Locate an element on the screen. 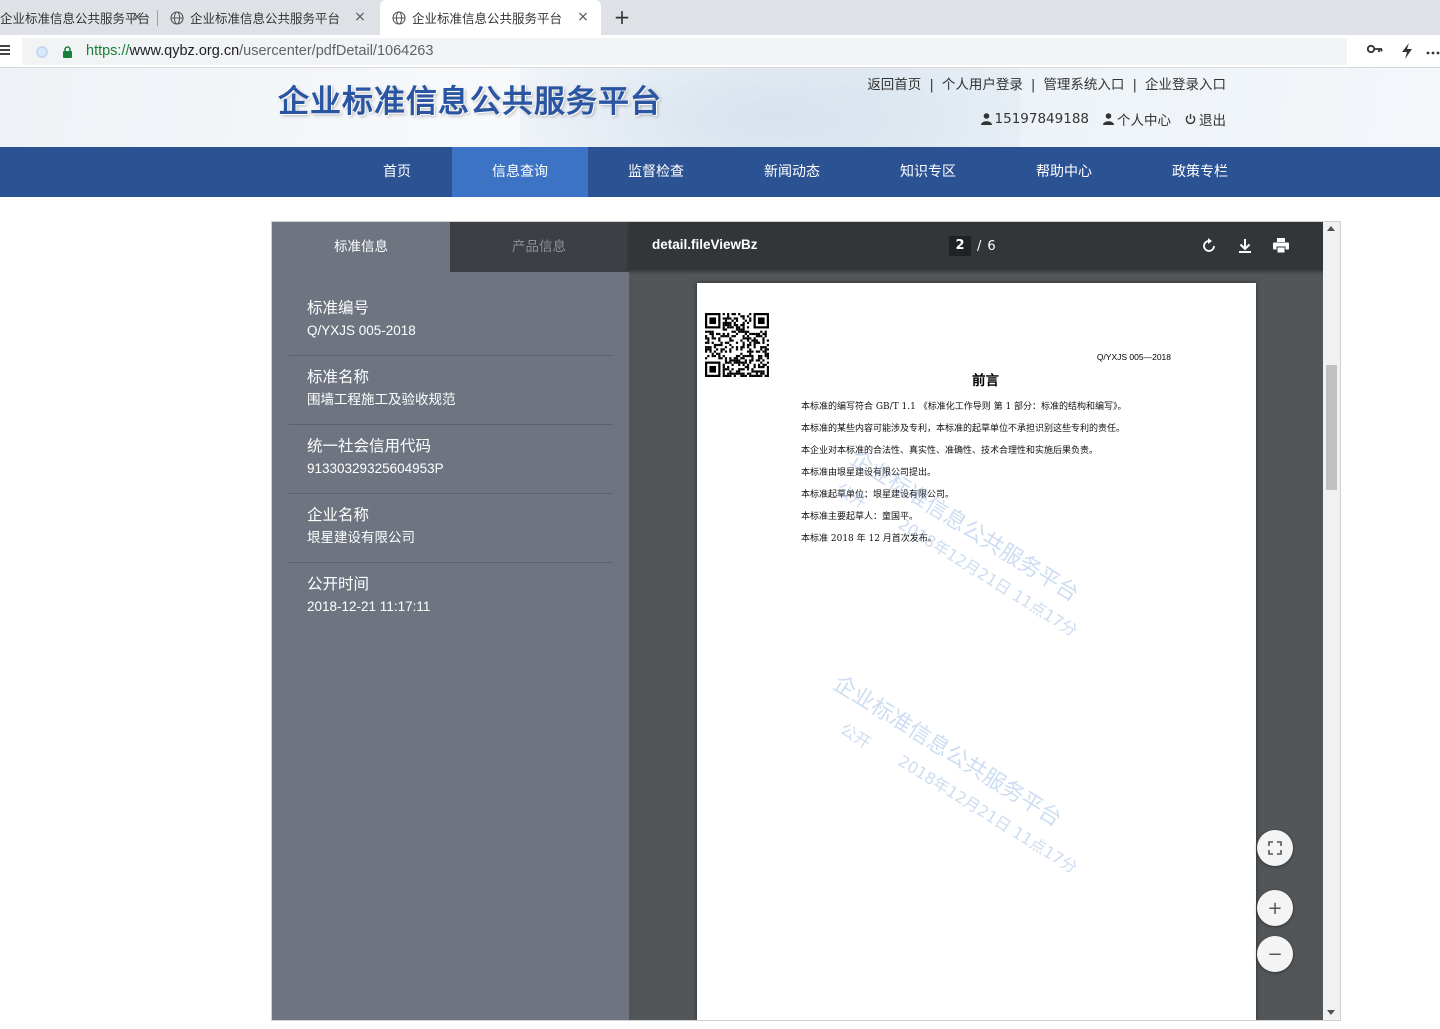 The width and height of the screenshot is (1440, 1029). info-item-standard-name: 标准名称 围墙工程施工及验收规范 is located at coordinates (451, 390).